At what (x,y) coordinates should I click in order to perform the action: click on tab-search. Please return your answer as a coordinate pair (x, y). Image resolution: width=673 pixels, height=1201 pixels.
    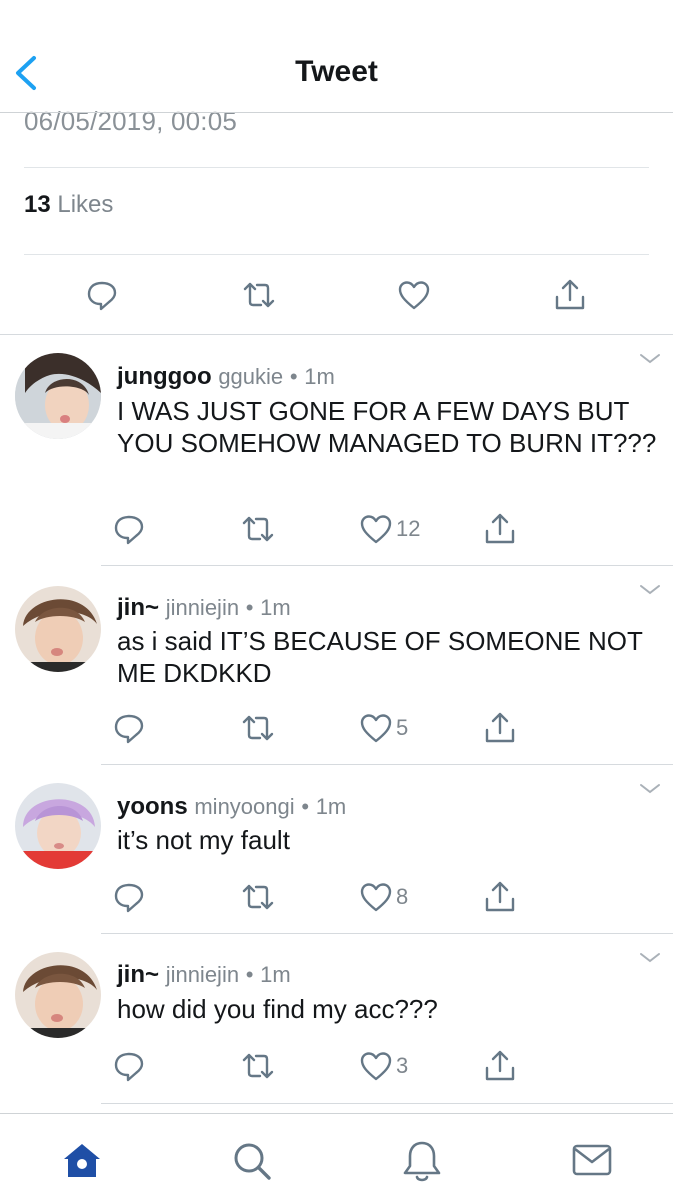
    Looking at the image, I should click on (252, 1161).